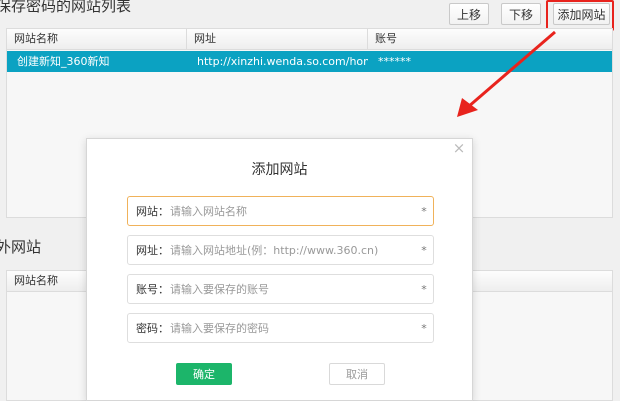 Image resolution: width=620 pixels, height=401 pixels. Describe the element at coordinates (469, 14) in the screenshot. I see `move-up-button: 上移` at that location.